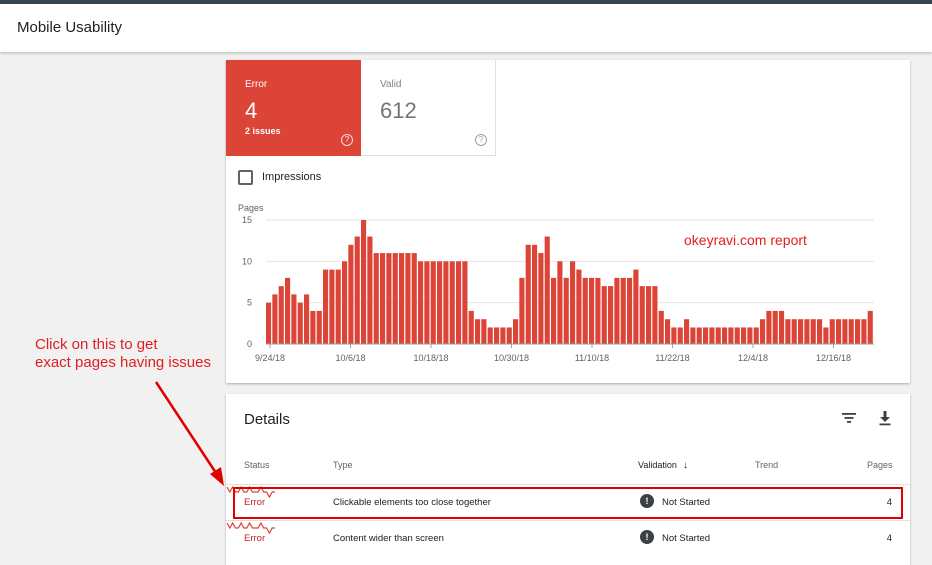 The width and height of the screenshot is (932, 565). What do you see at coordinates (885, 418) in the screenshot?
I see `download-icon` at bounding box center [885, 418].